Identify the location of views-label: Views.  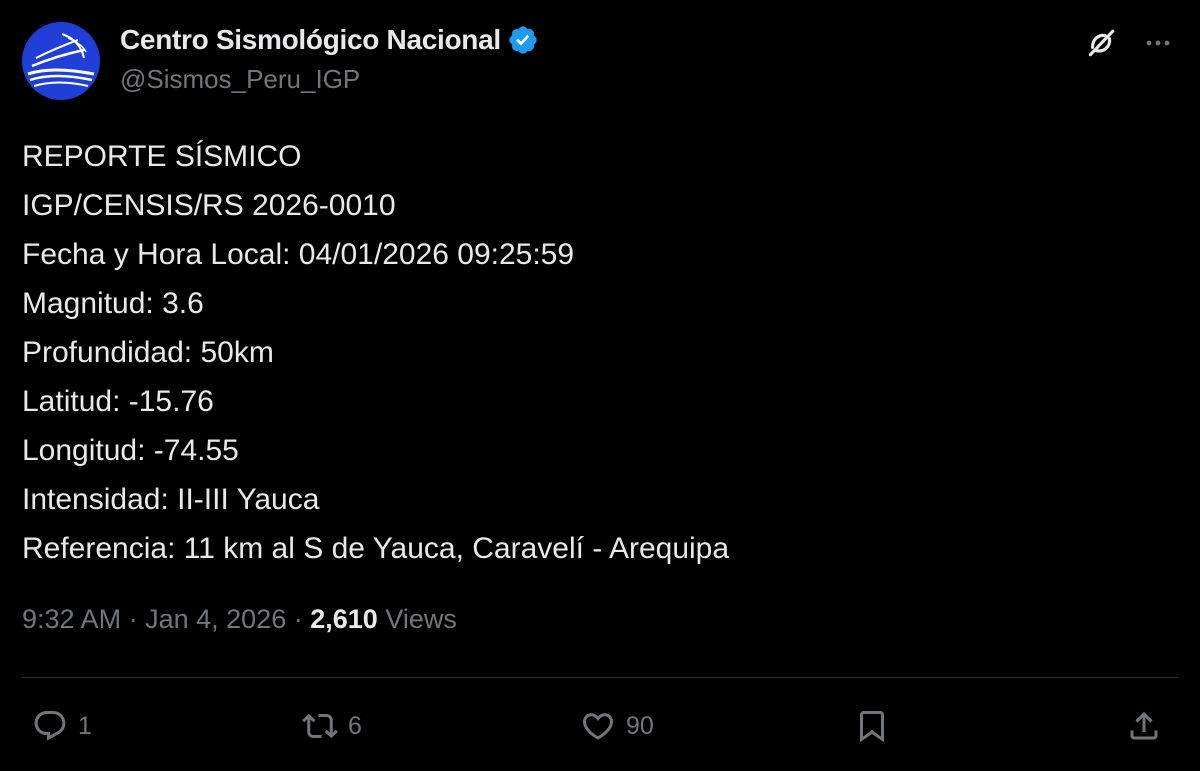
(421, 619).